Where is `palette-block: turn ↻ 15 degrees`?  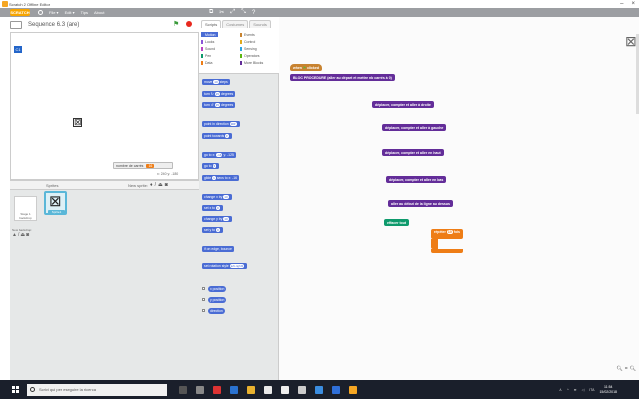 palette-block: turn ↻ 15 degrees is located at coordinates (219, 94).